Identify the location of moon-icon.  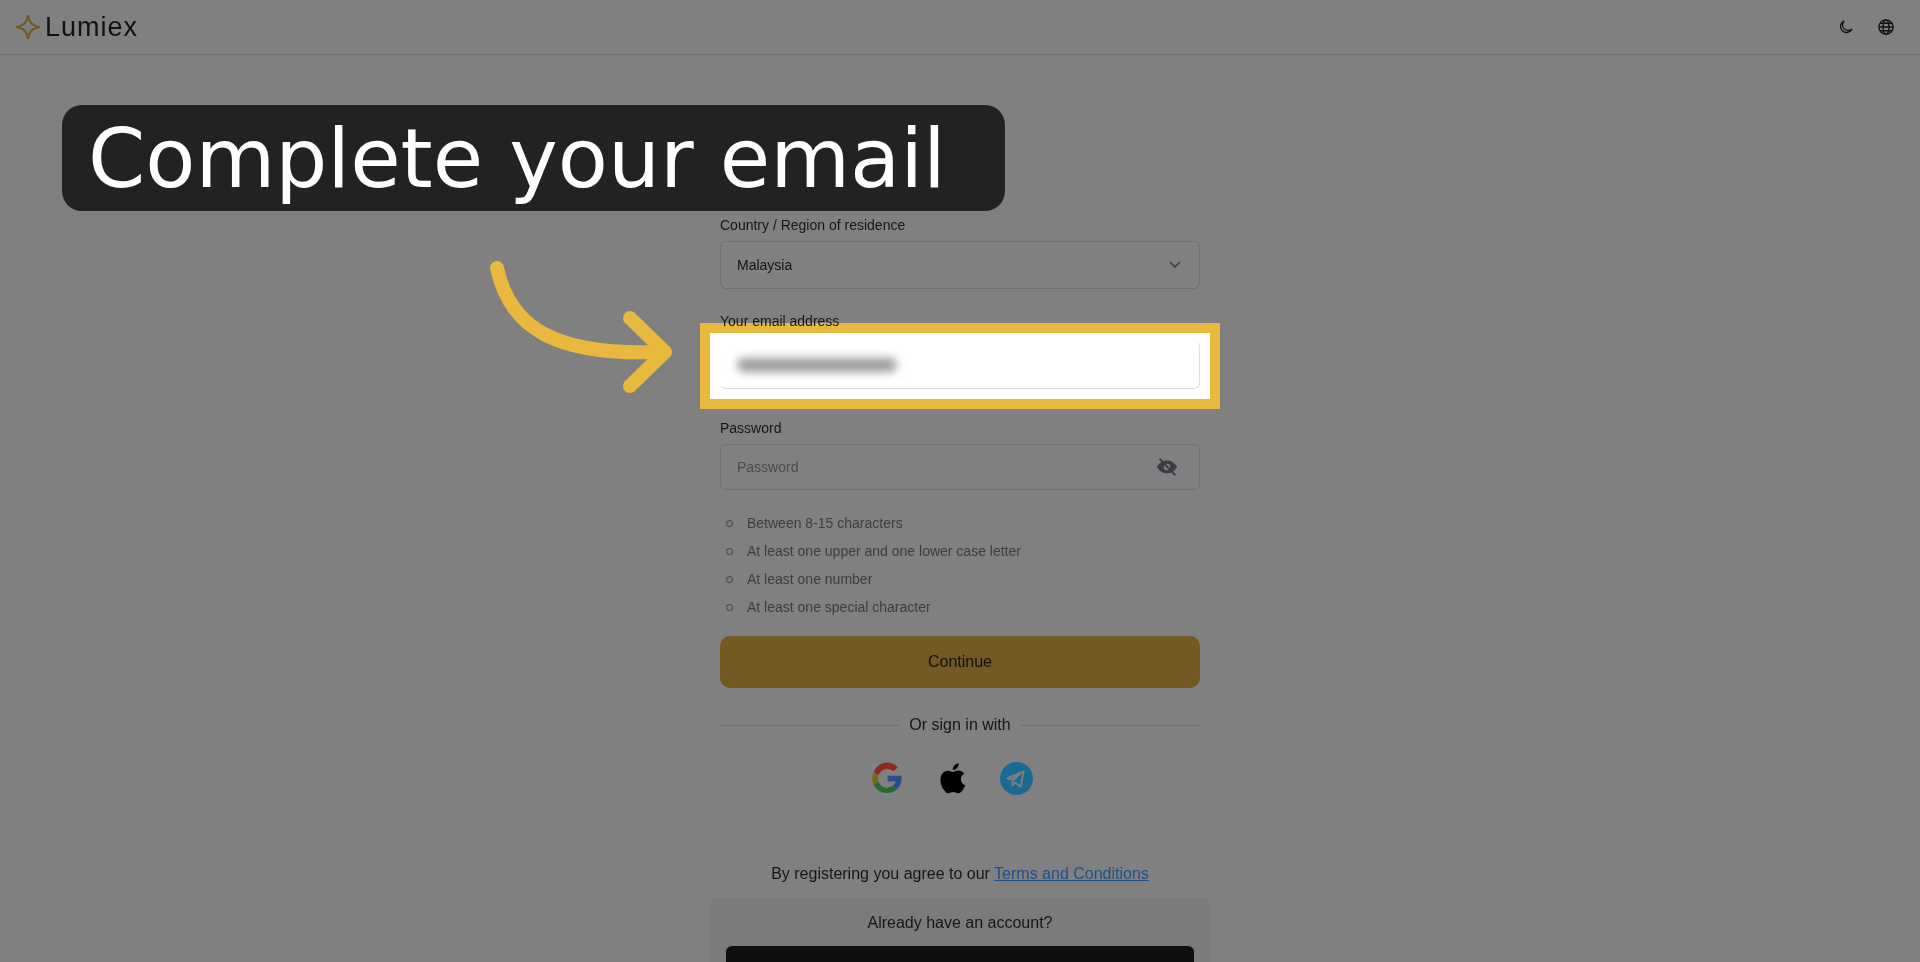
(1846, 27).